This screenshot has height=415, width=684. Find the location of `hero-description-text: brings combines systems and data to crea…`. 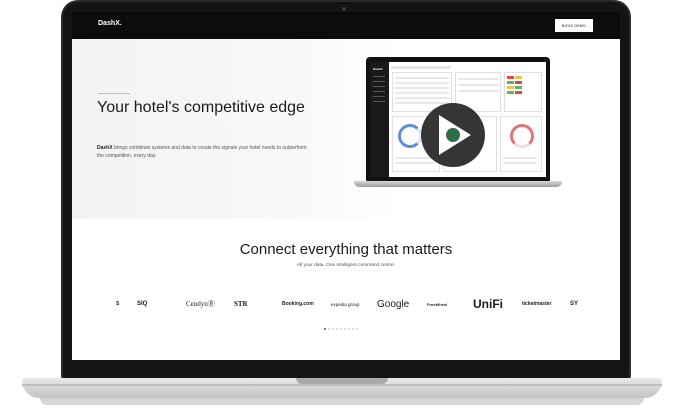

hero-description-text: brings combines systems and data to crea… is located at coordinates (202, 152).